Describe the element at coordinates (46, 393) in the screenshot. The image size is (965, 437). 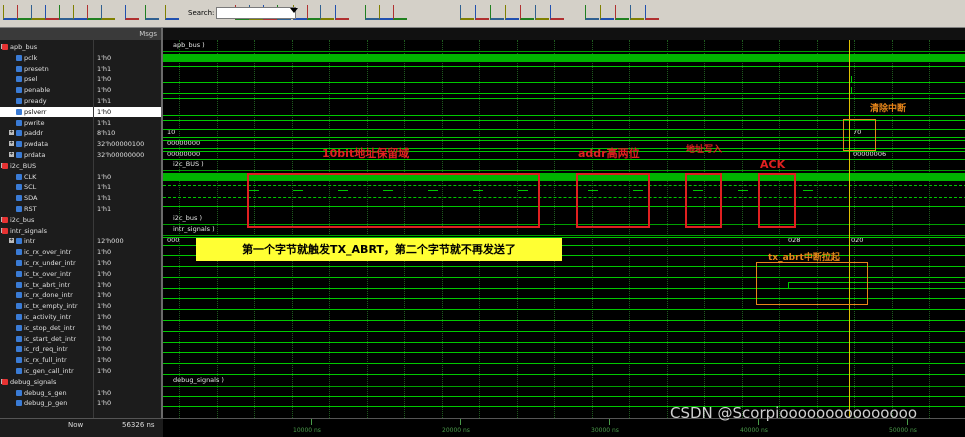
I see `signal-row-debug_s_gen: debug_s_gen` at that location.